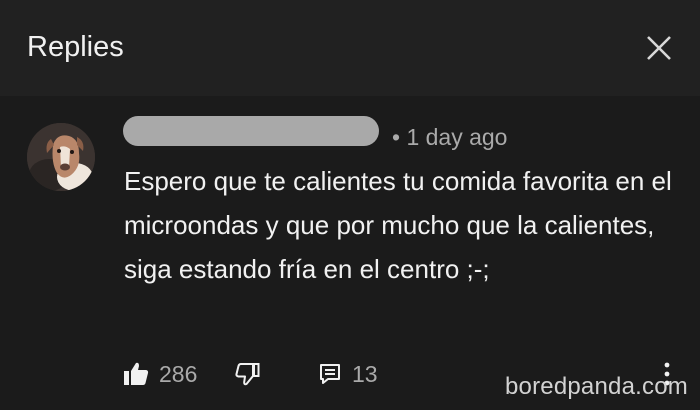 This screenshot has height=410, width=700. Describe the element at coordinates (450, 137) in the screenshot. I see `comment-timestamp: • 1 day ago` at that location.